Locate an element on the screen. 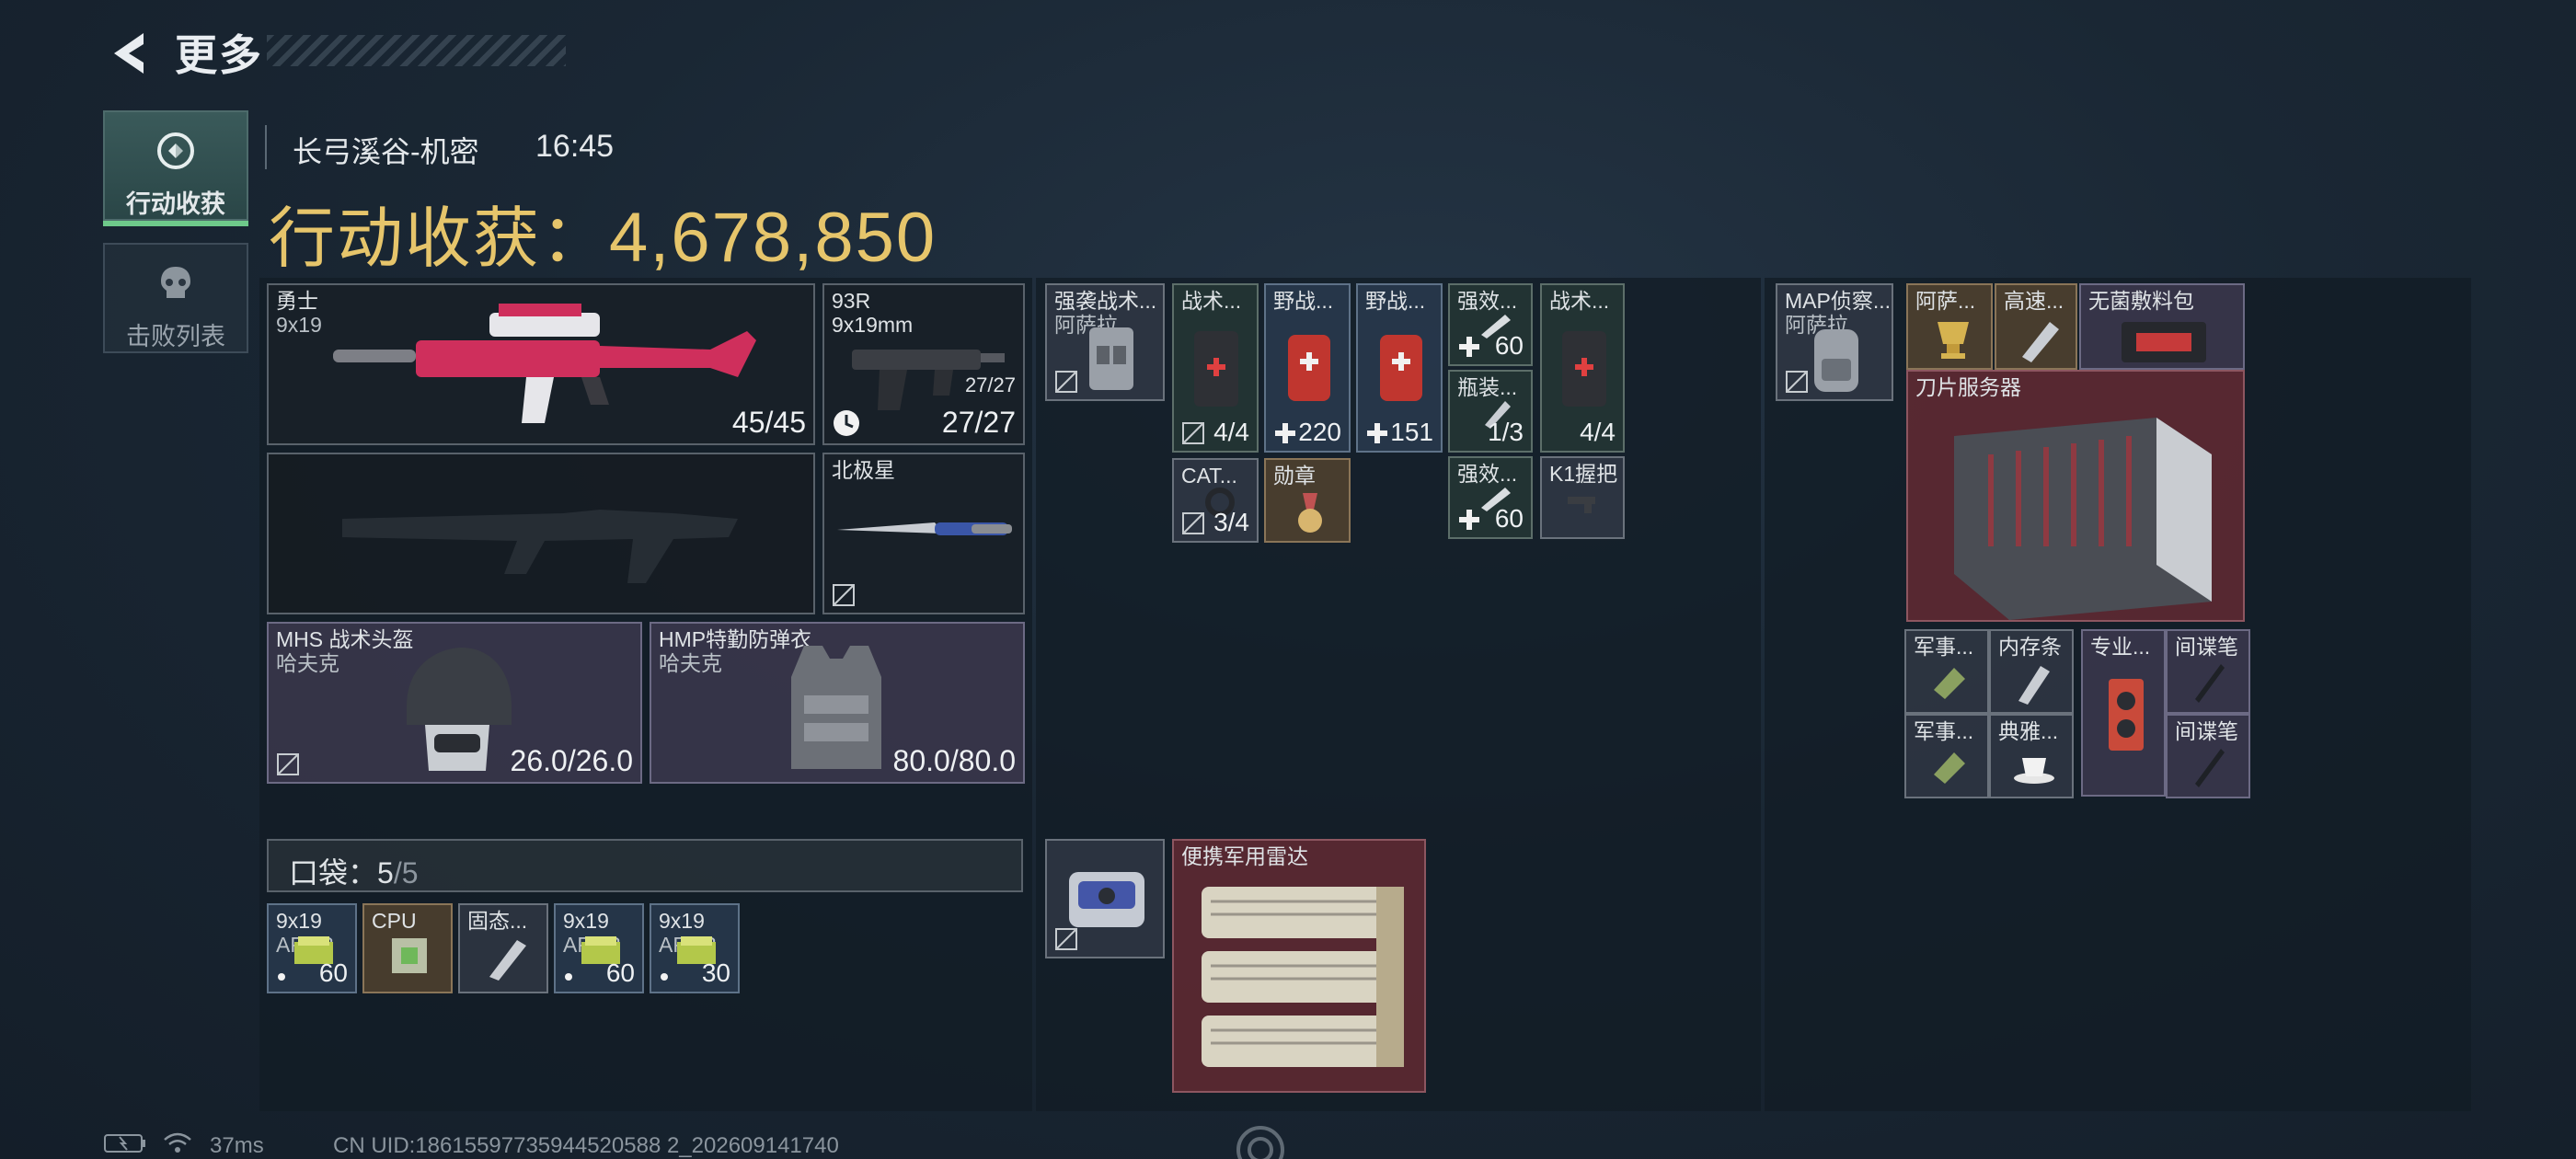  backpack-item-blade-server: 刀片服务器 is located at coordinates (2075, 496).